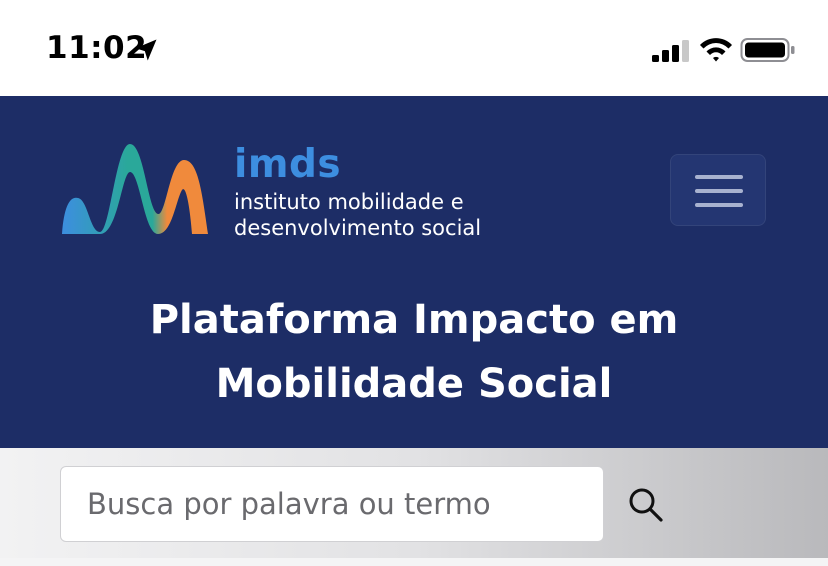 The height and width of the screenshot is (566, 828). I want to click on location-arrow-icon, so click(146, 50).